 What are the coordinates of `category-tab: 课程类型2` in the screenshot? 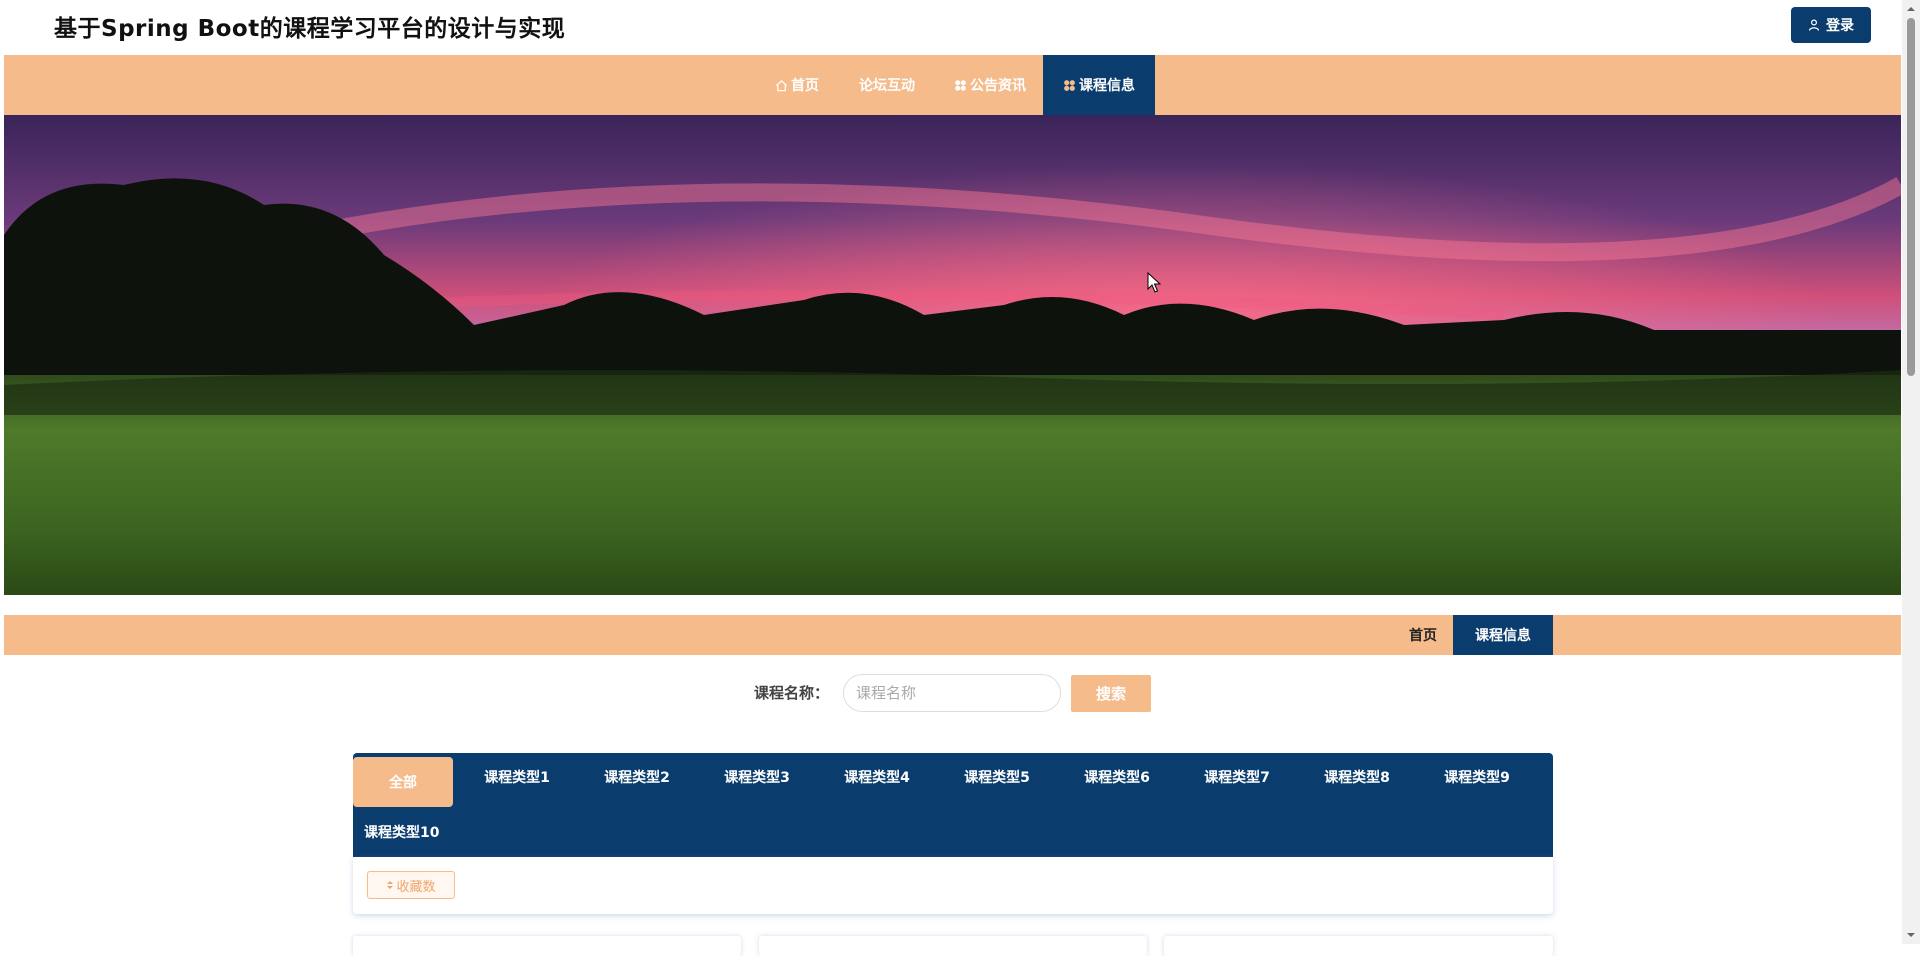 It's located at (637, 777).